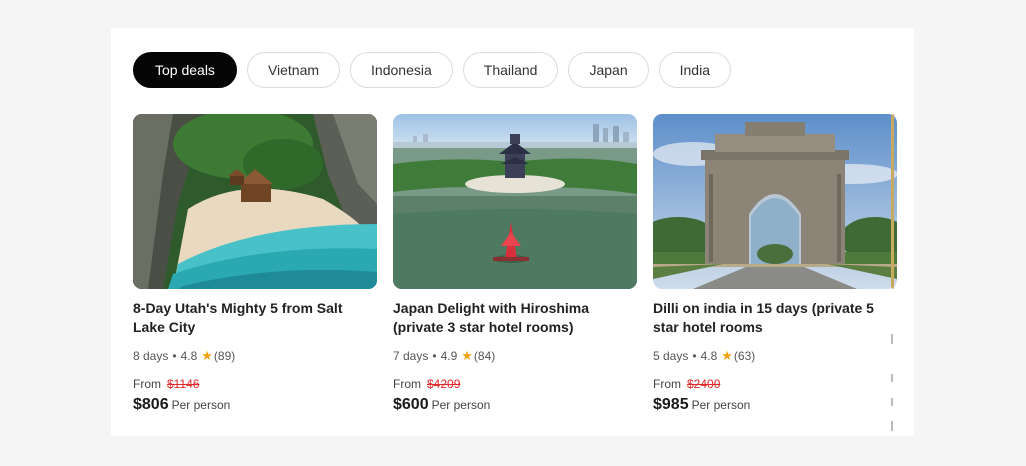  I want to click on tab-vietnam: Vietnam, so click(293, 70).